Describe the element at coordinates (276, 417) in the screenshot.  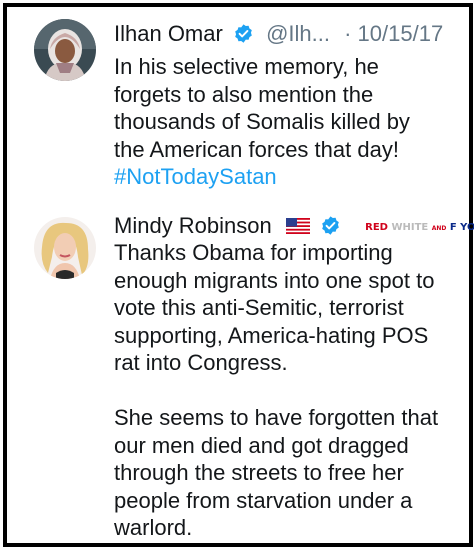
I see `tweet-text-line: She seems to have forgotten that` at that location.